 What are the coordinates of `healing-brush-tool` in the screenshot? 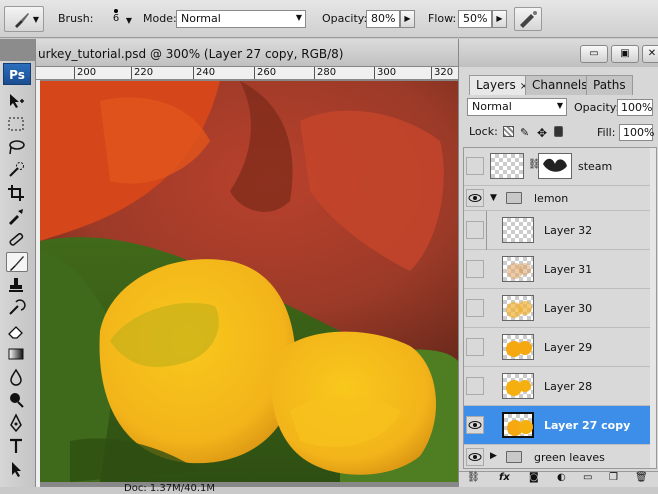 It's located at (17, 239).